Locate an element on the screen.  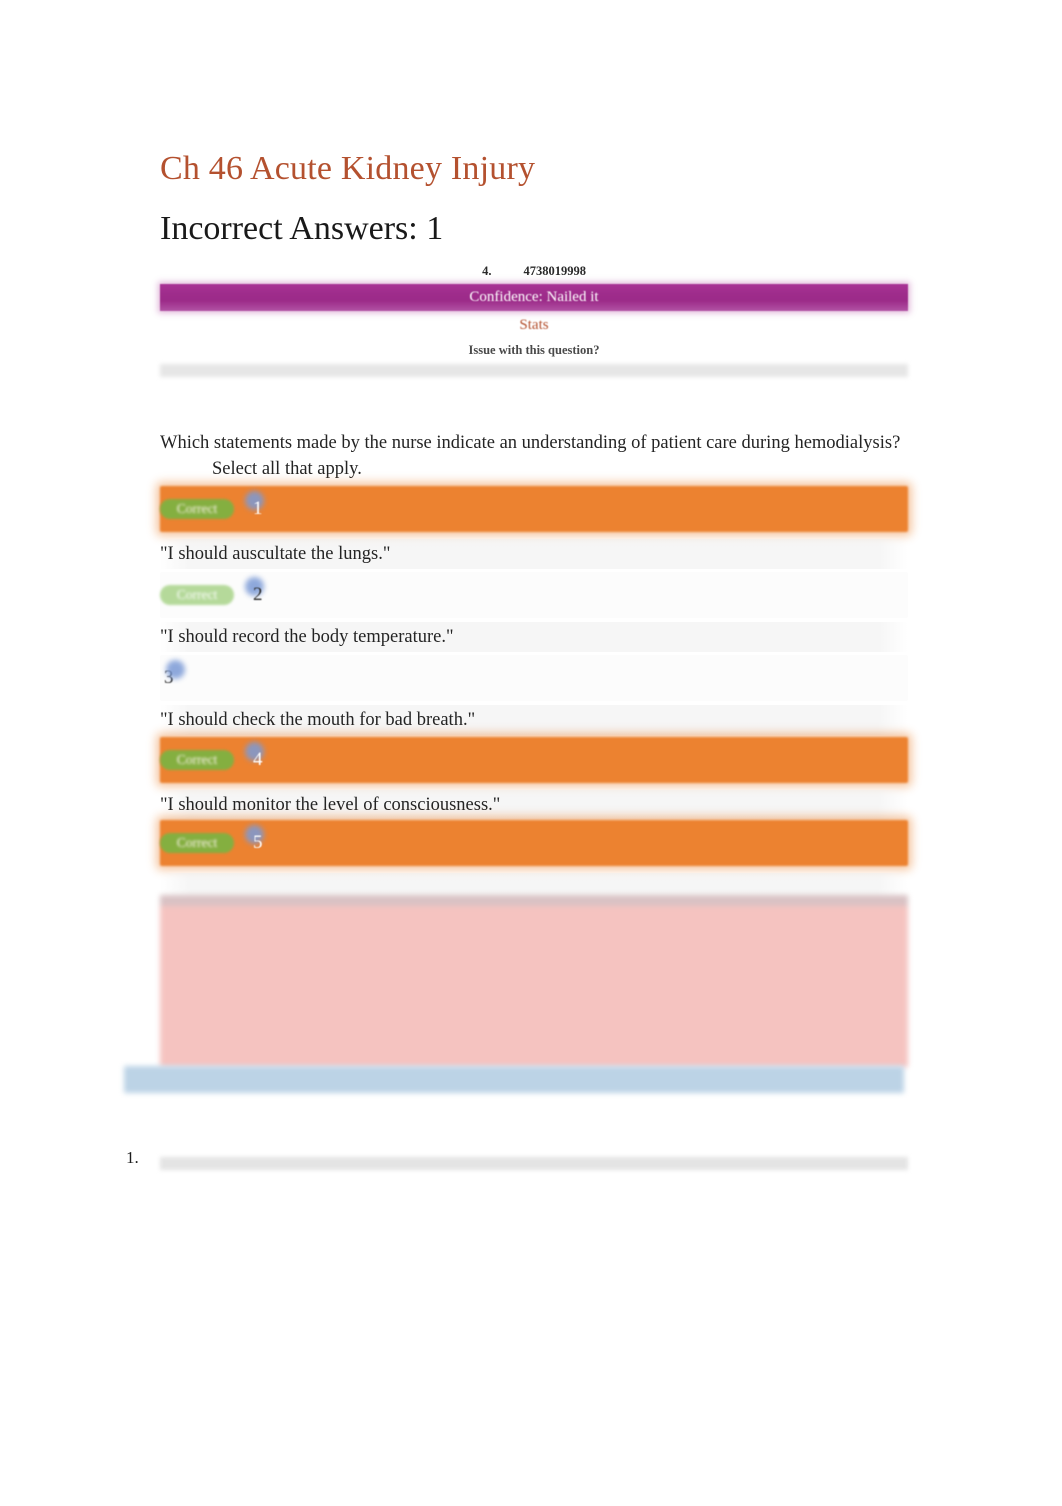
incorrect-answers-heading: Incorrect Answers: 1 is located at coordinates (302, 228).